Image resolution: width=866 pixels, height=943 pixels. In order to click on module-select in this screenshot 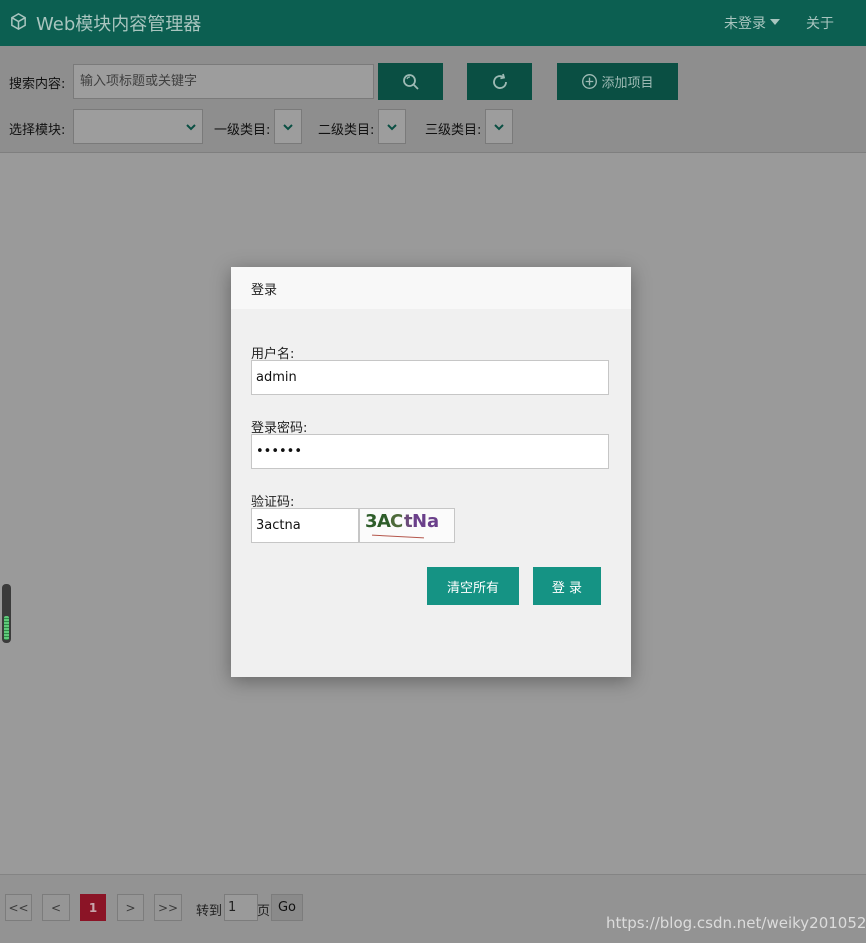, I will do `click(138, 126)`.